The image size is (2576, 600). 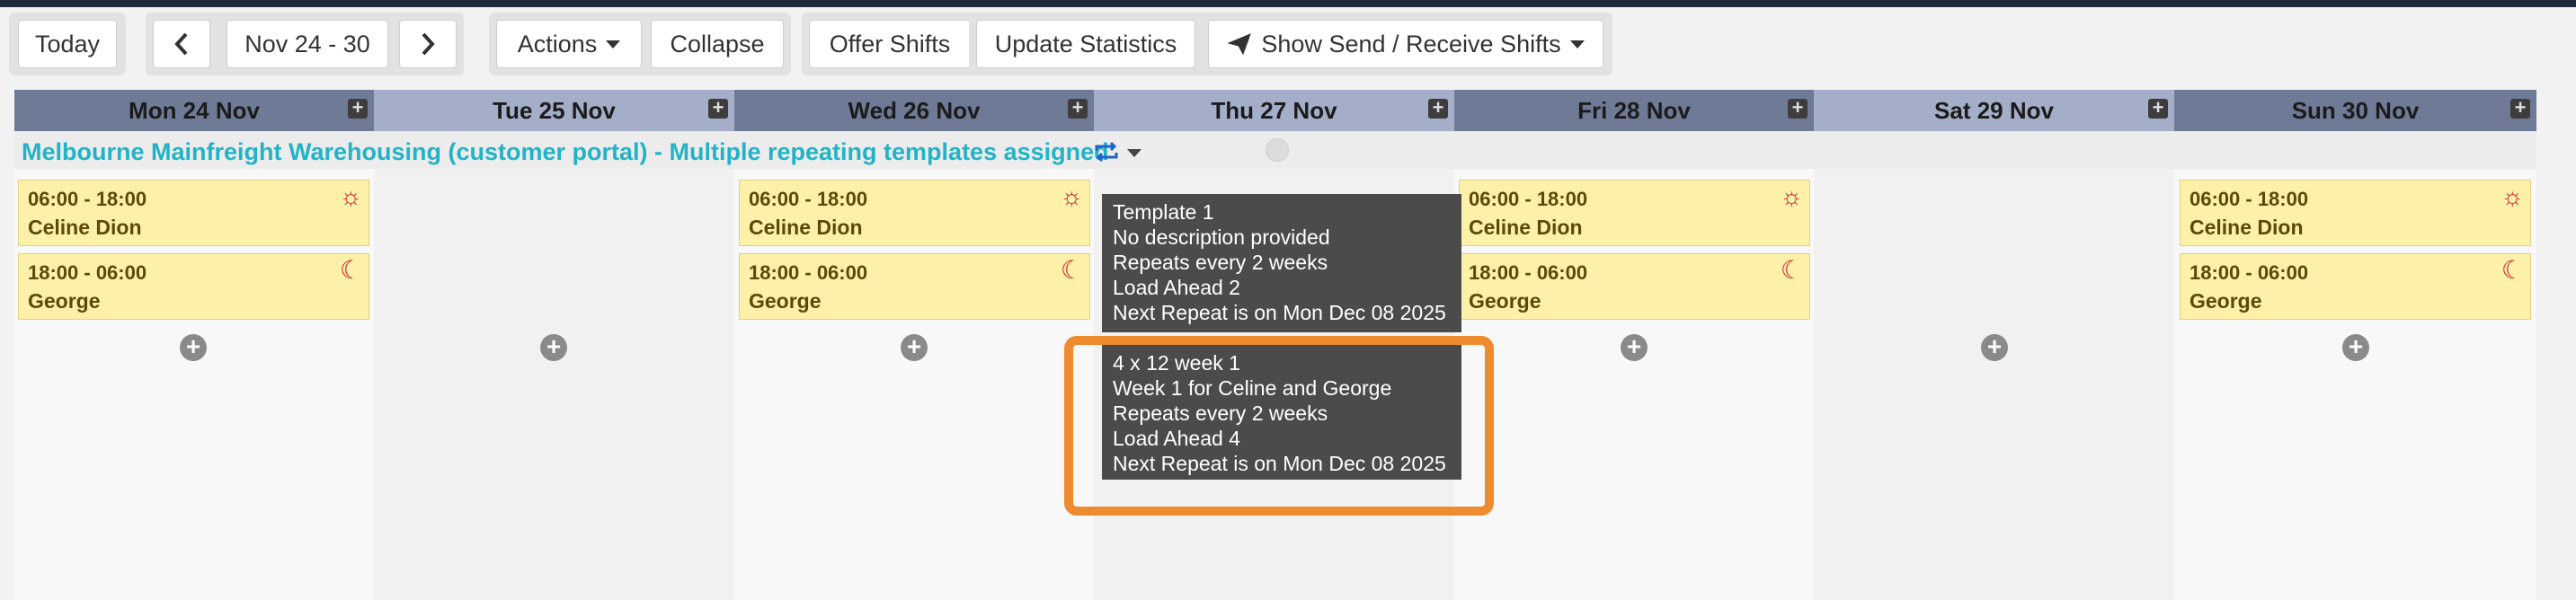 I want to click on offer-shifts-button: Offer Shifts, so click(x=890, y=44).